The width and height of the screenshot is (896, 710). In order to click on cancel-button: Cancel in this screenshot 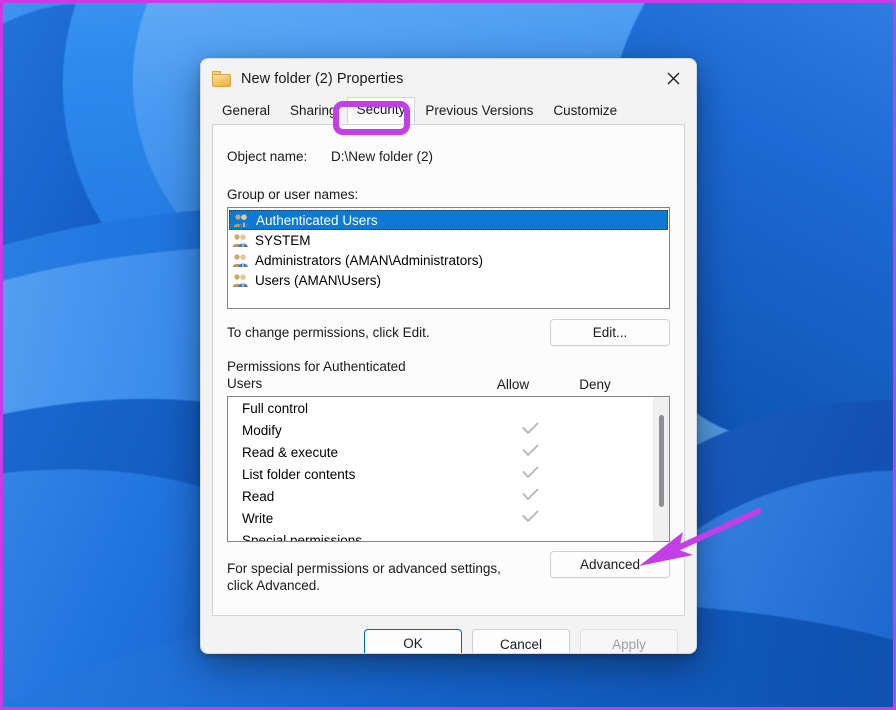, I will do `click(521, 641)`.